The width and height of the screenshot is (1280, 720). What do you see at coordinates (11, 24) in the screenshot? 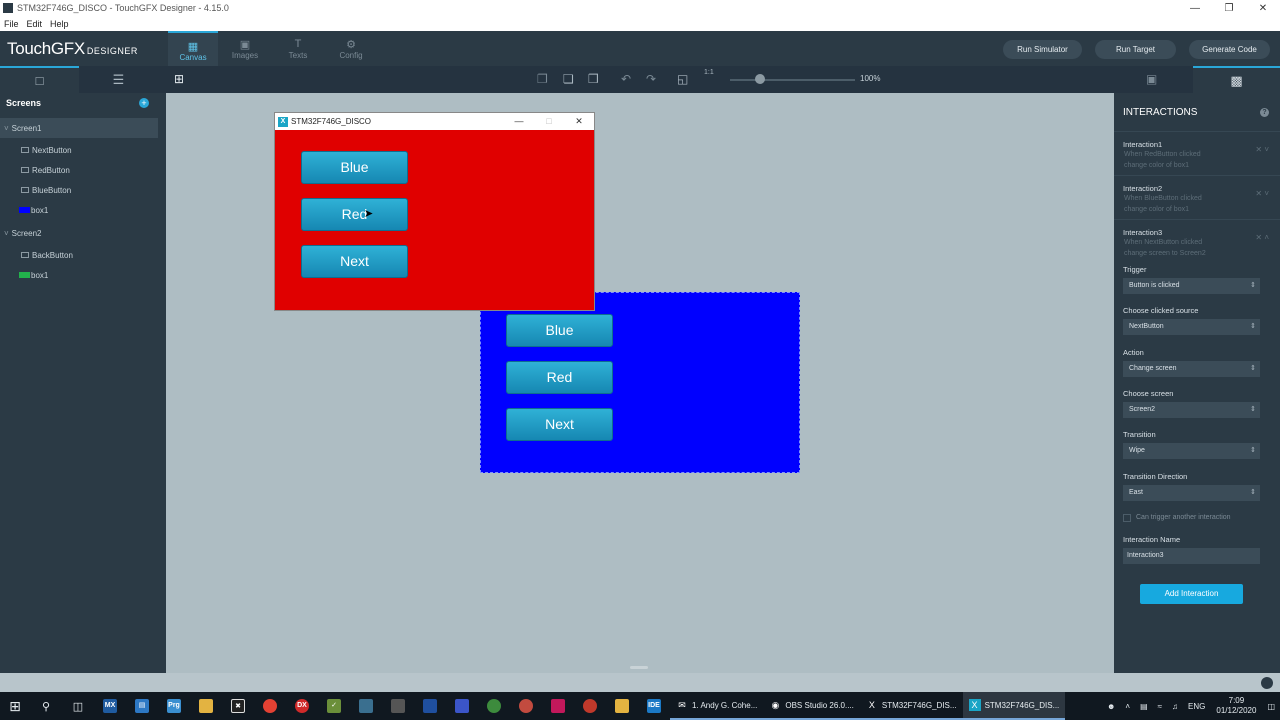
I see `menu-file: File` at bounding box center [11, 24].